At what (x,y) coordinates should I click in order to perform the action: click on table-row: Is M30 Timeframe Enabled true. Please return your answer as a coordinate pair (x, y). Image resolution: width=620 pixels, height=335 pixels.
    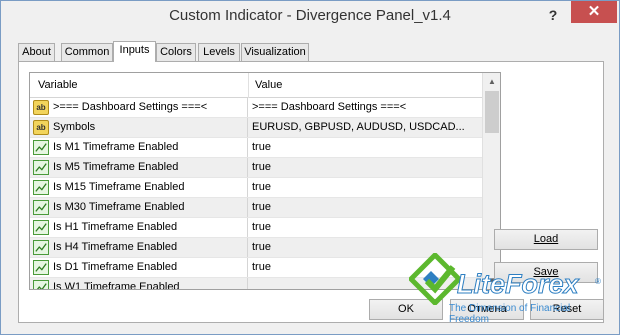
    Looking at the image, I should click on (256, 208).